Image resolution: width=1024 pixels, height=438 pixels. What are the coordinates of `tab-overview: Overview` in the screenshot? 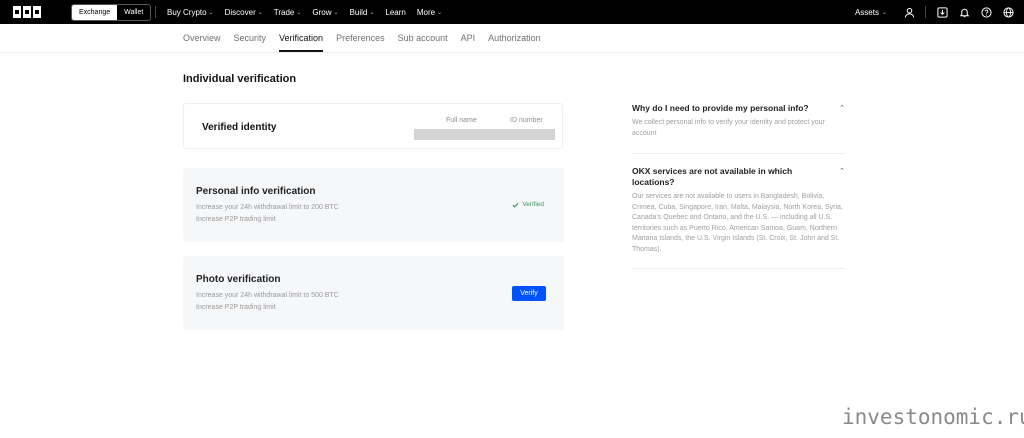 It's located at (202, 38).